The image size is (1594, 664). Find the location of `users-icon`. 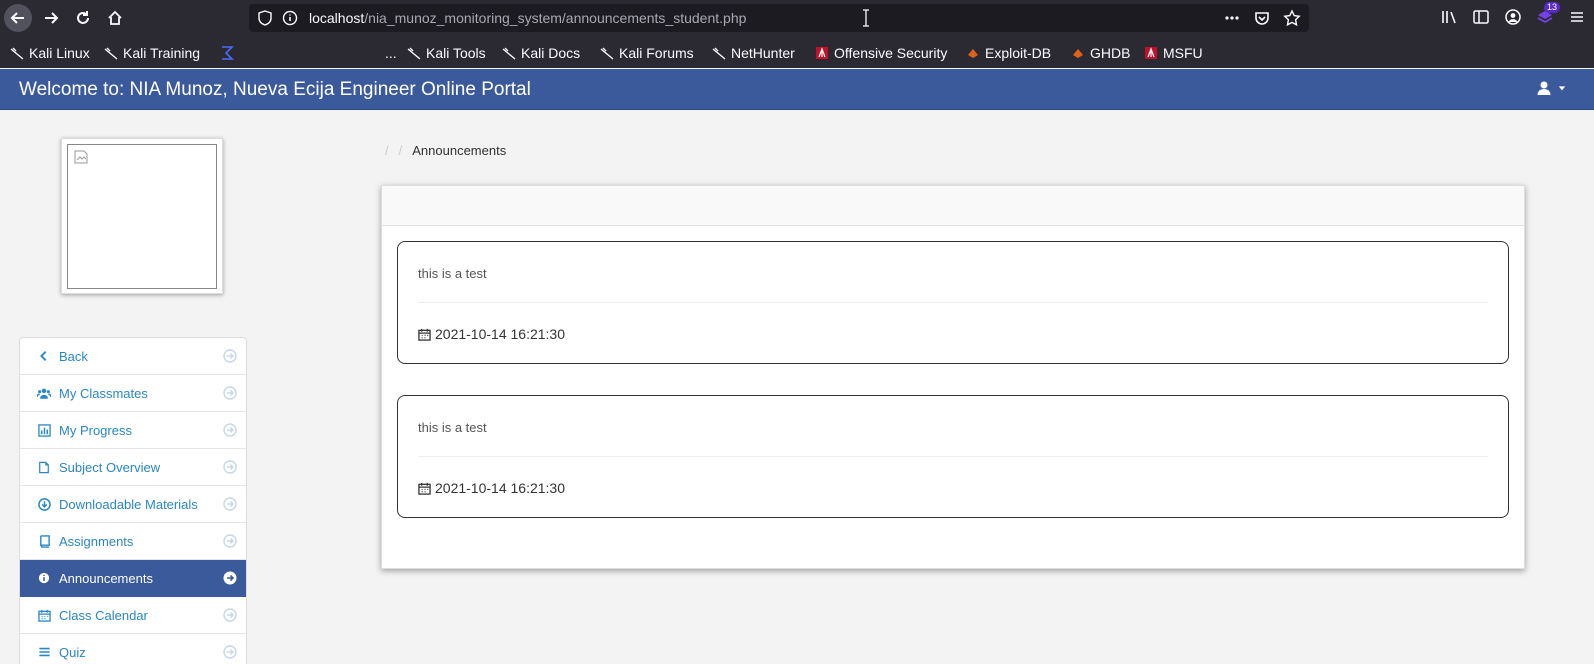

users-icon is located at coordinates (44, 393).